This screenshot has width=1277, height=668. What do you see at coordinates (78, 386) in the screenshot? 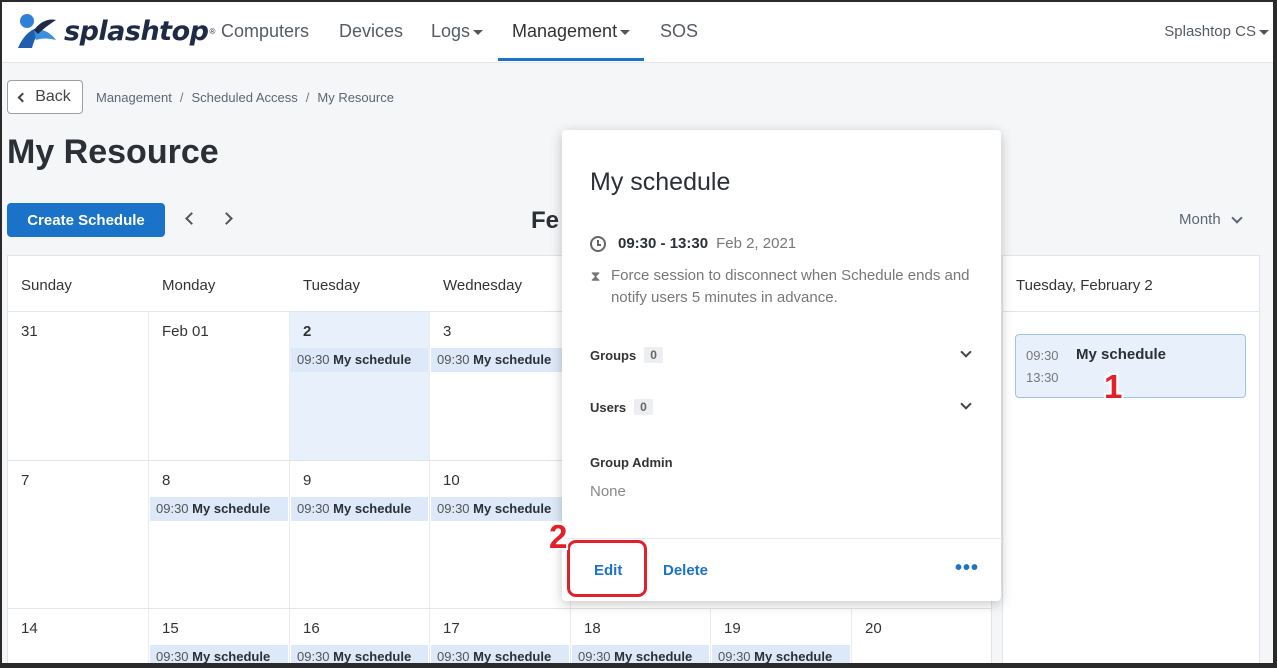
I see `calendar-day-cell: 31` at bounding box center [78, 386].